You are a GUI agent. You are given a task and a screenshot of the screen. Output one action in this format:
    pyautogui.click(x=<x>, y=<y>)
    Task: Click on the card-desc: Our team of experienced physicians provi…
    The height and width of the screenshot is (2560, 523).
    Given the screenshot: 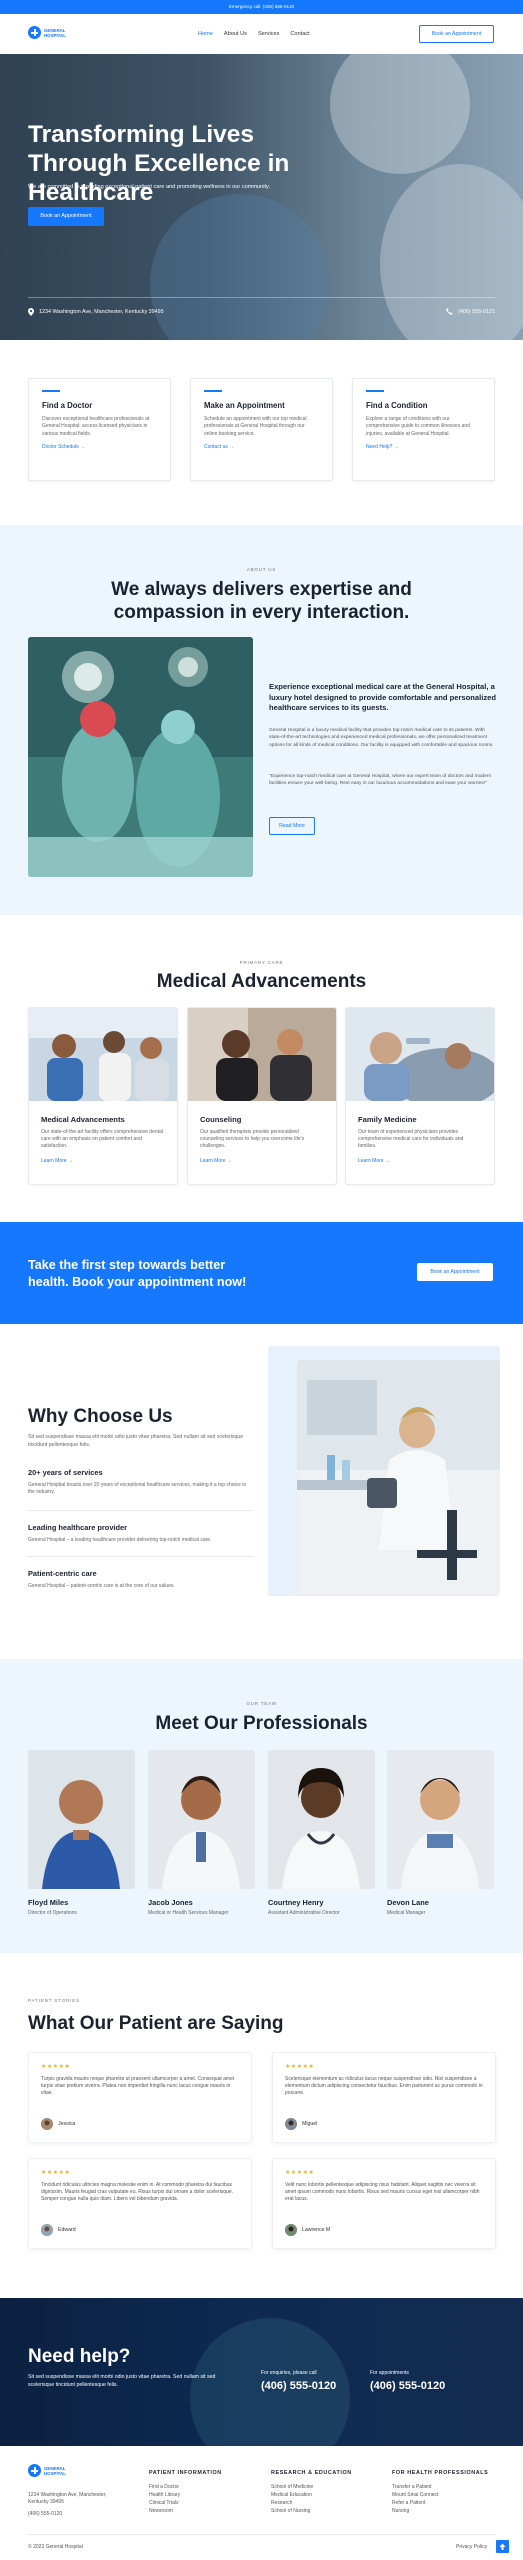 What is the action you would take?
    pyautogui.click(x=411, y=1139)
    